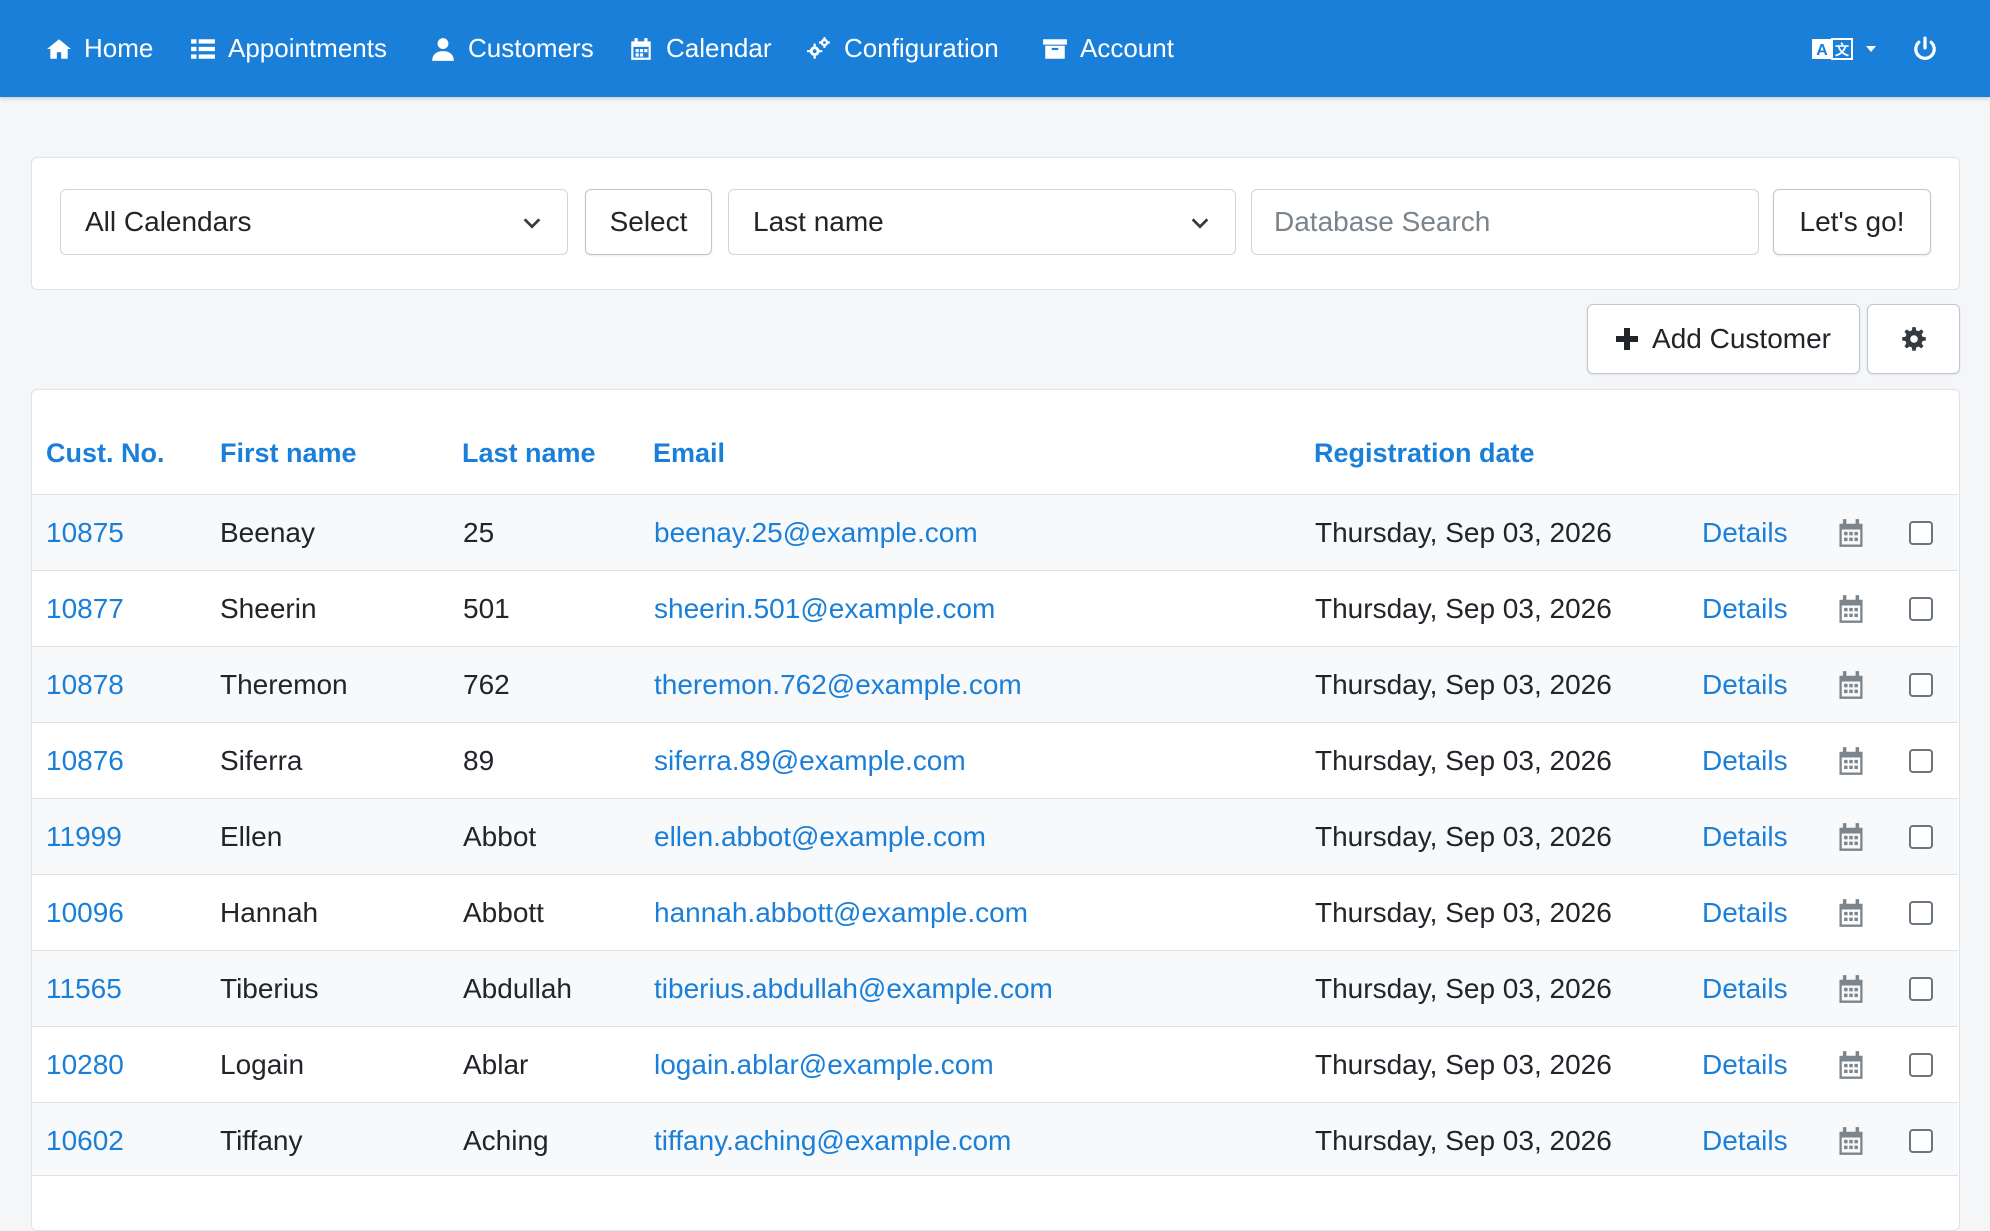  Describe the element at coordinates (1852, 222) in the screenshot. I see `lets-go-button: Let's go!` at that location.